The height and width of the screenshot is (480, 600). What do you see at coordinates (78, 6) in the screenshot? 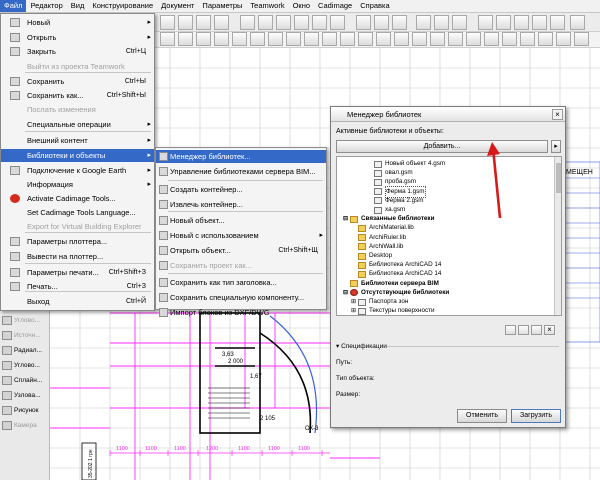
I see `menu-item: Вид` at bounding box center [78, 6].